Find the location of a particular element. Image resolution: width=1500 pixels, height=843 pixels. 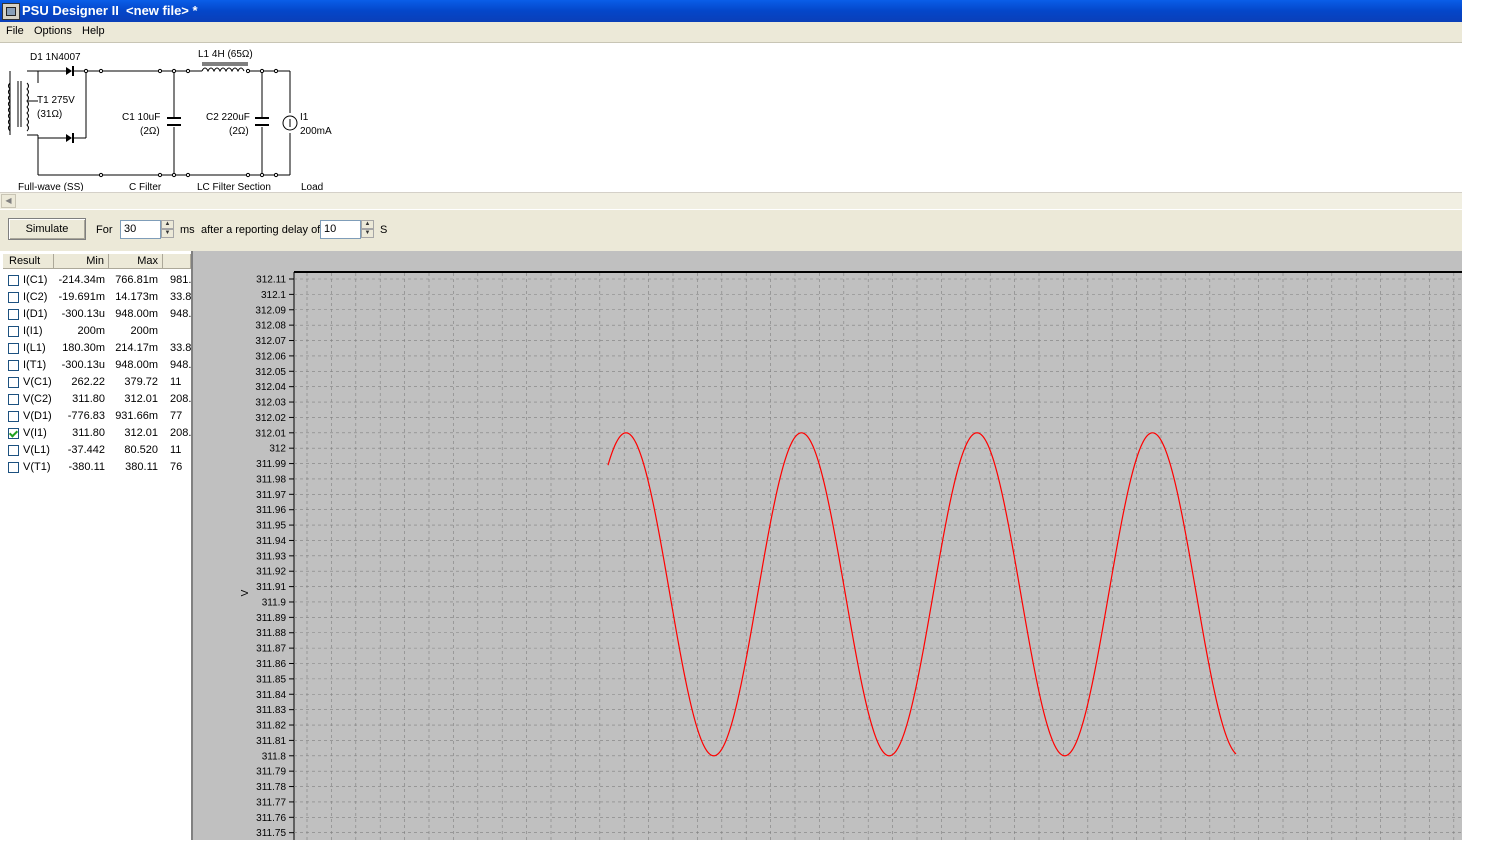

delay-input: 10 is located at coordinates (340, 229).